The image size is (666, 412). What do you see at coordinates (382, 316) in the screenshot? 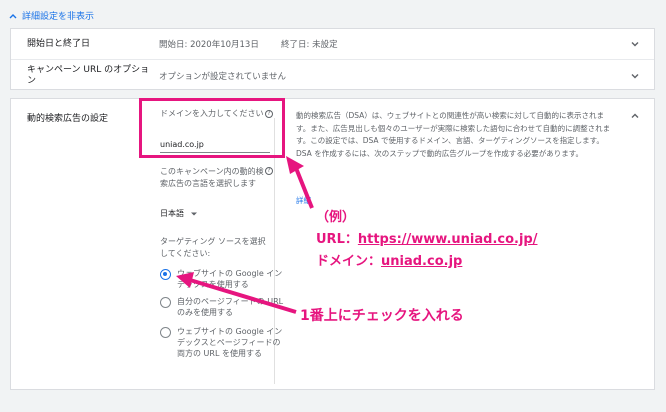
I see `annotation-check-note: 1番上にチェックを入れる` at bounding box center [382, 316].